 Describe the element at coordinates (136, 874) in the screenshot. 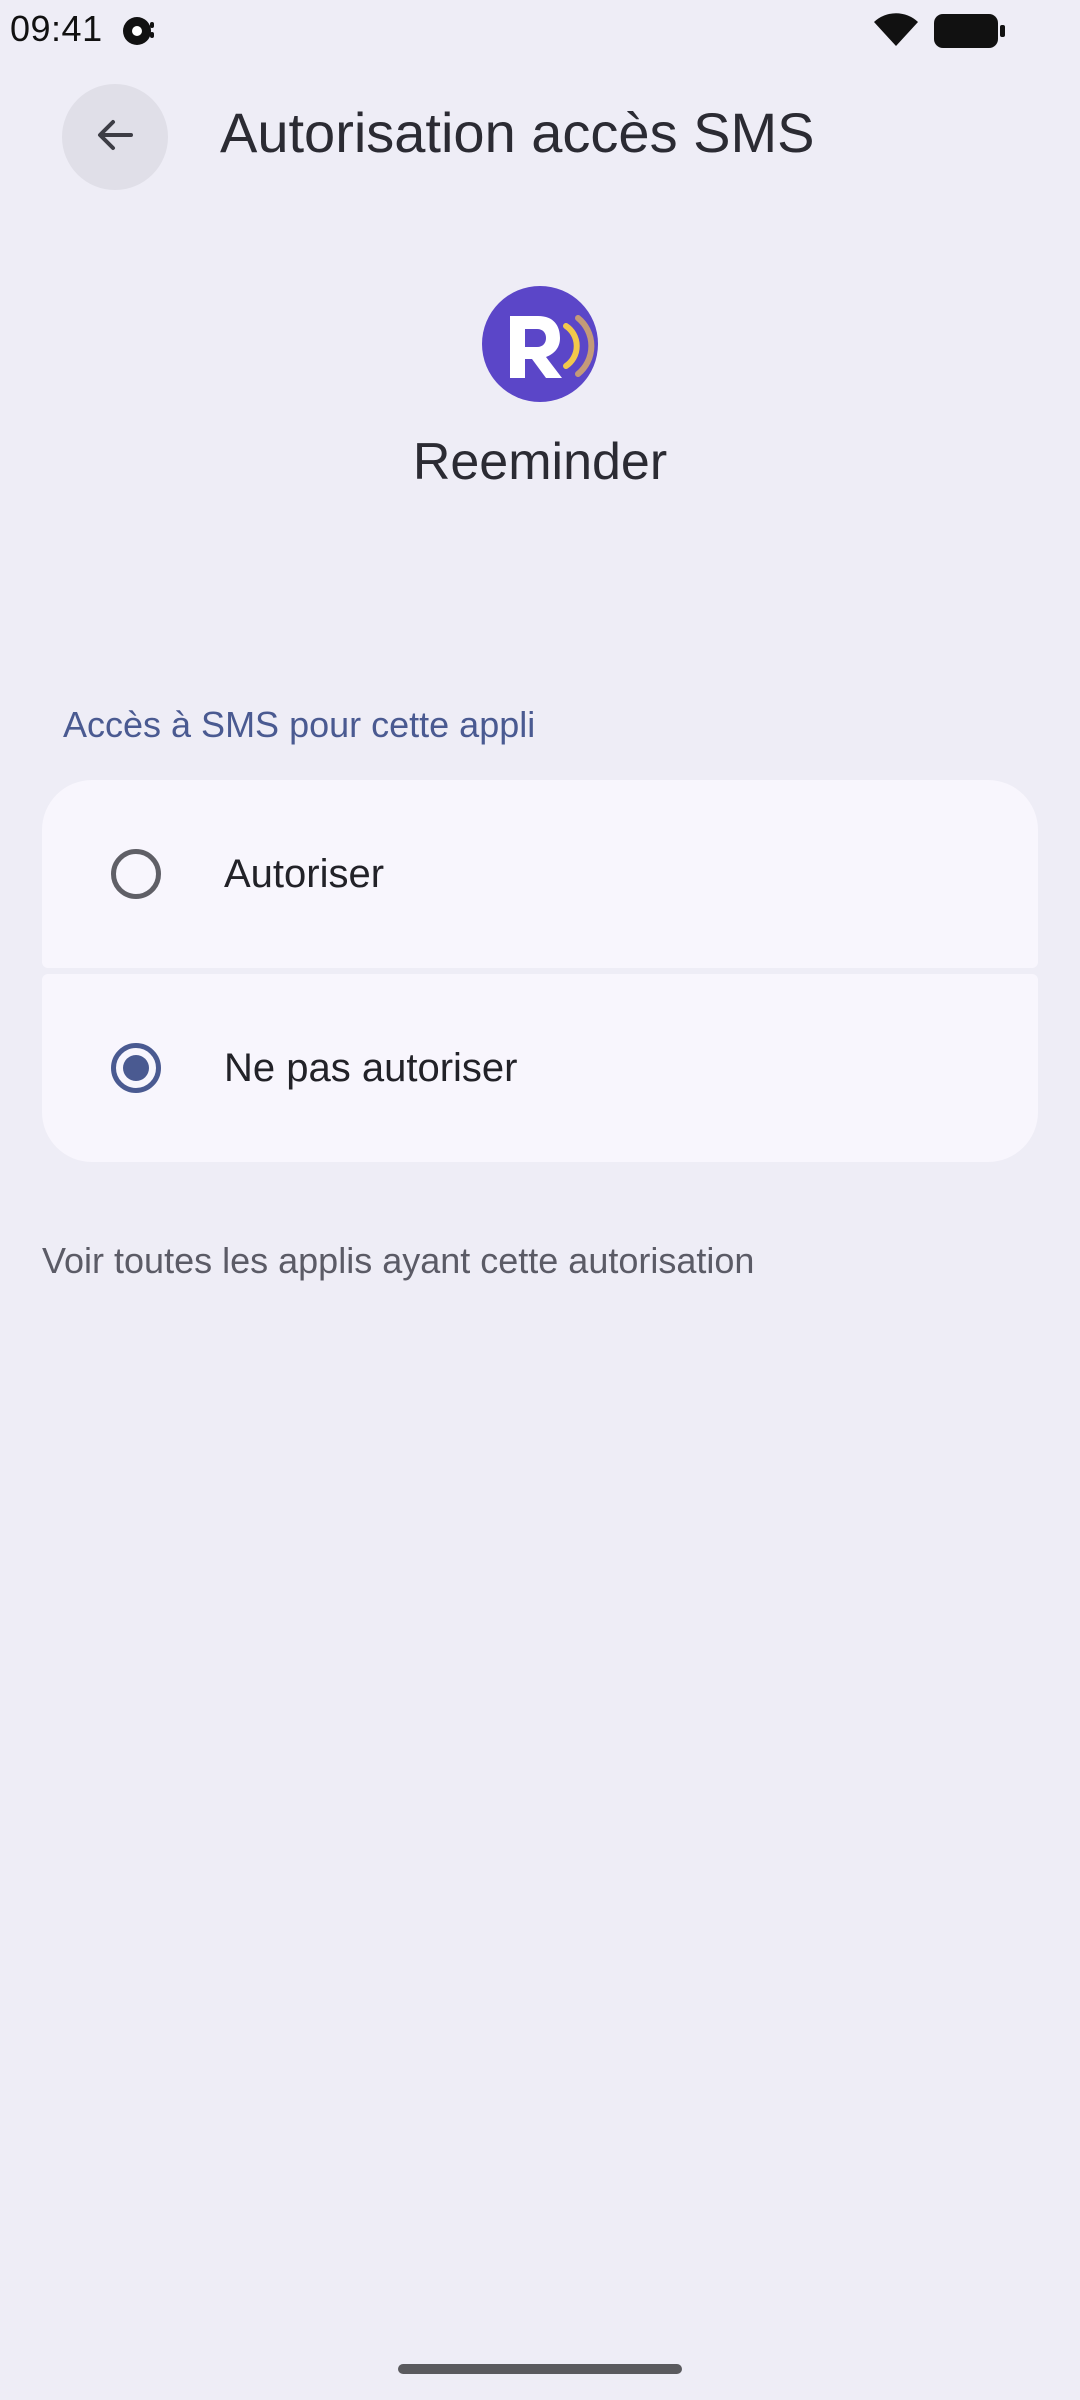

I see `radio-unselected-icon` at that location.